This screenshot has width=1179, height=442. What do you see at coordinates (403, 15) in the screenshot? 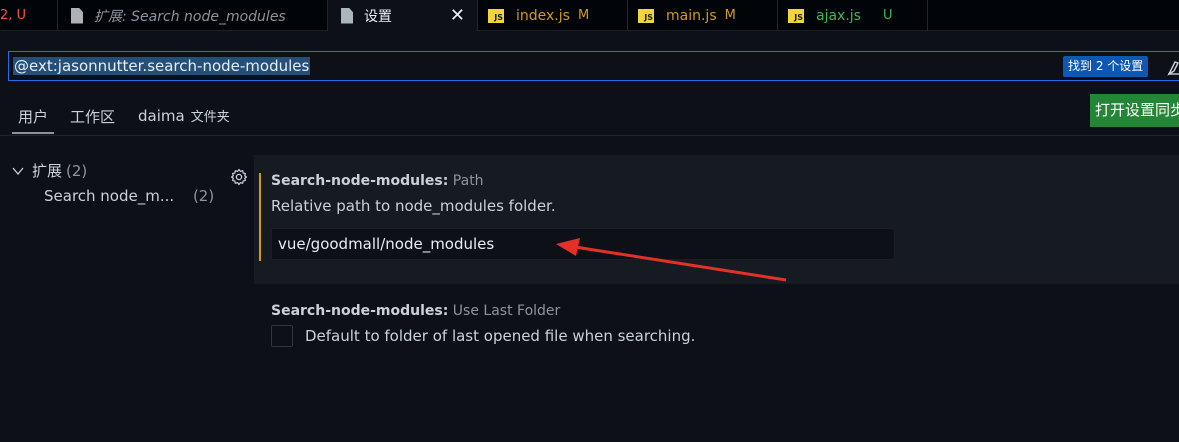
I see `tab-settings: 设置 ✕` at bounding box center [403, 15].